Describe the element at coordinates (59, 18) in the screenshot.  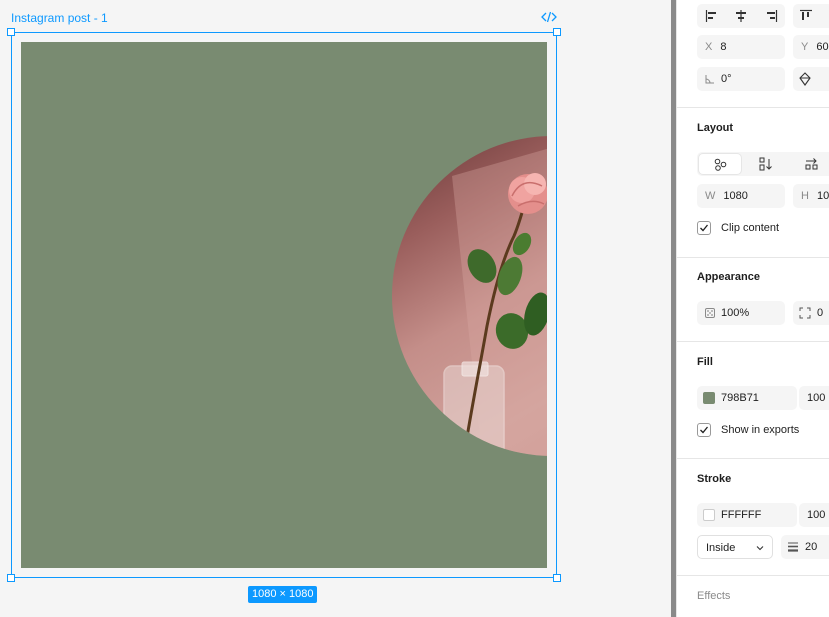
I see `frame-name-label: Instagram post - 1` at that location.